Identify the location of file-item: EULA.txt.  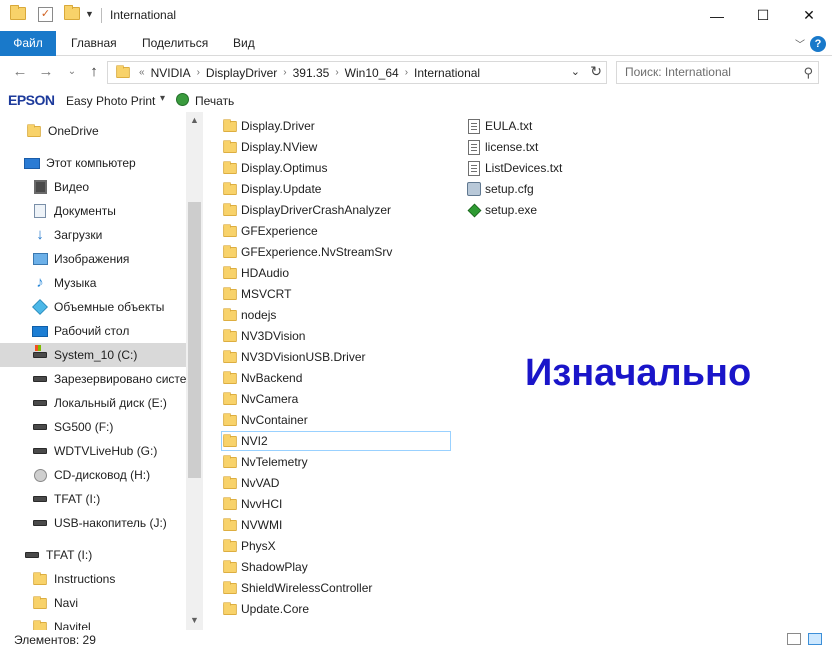
(499, 126).